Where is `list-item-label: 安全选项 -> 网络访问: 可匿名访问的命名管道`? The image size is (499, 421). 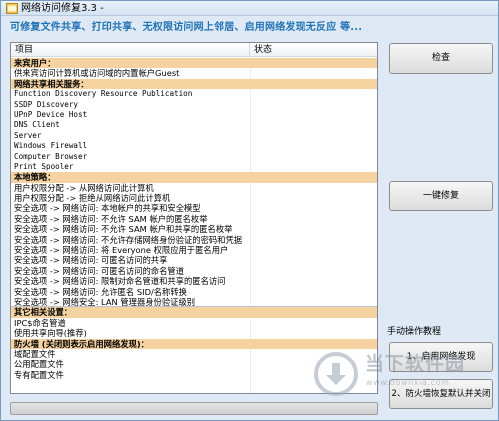 list-item-label: 安全选项 -> 网络访问: 可匿名访问的命名管道 is located at coordinates (99, 270).